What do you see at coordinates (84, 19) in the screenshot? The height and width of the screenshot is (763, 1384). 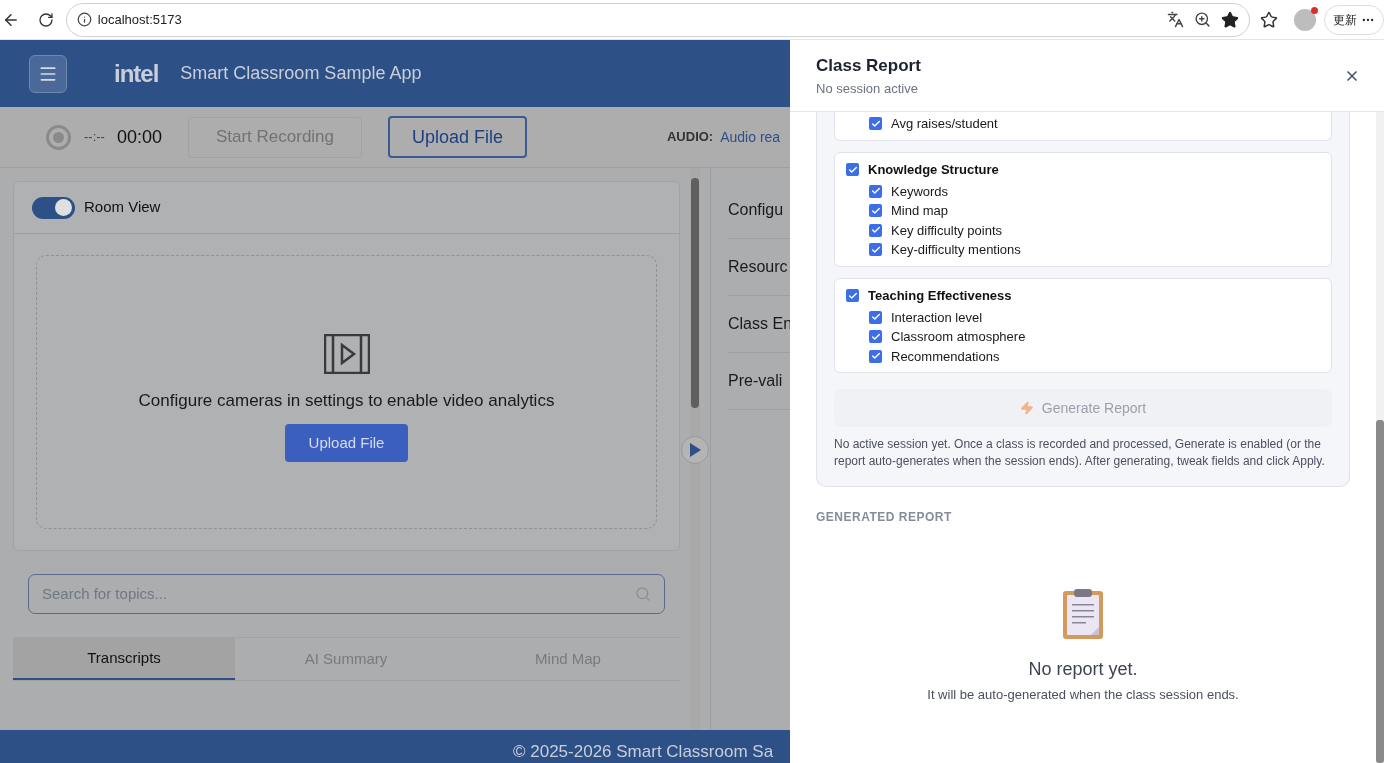 I see `info-icon` at bounding box center [84, 19].